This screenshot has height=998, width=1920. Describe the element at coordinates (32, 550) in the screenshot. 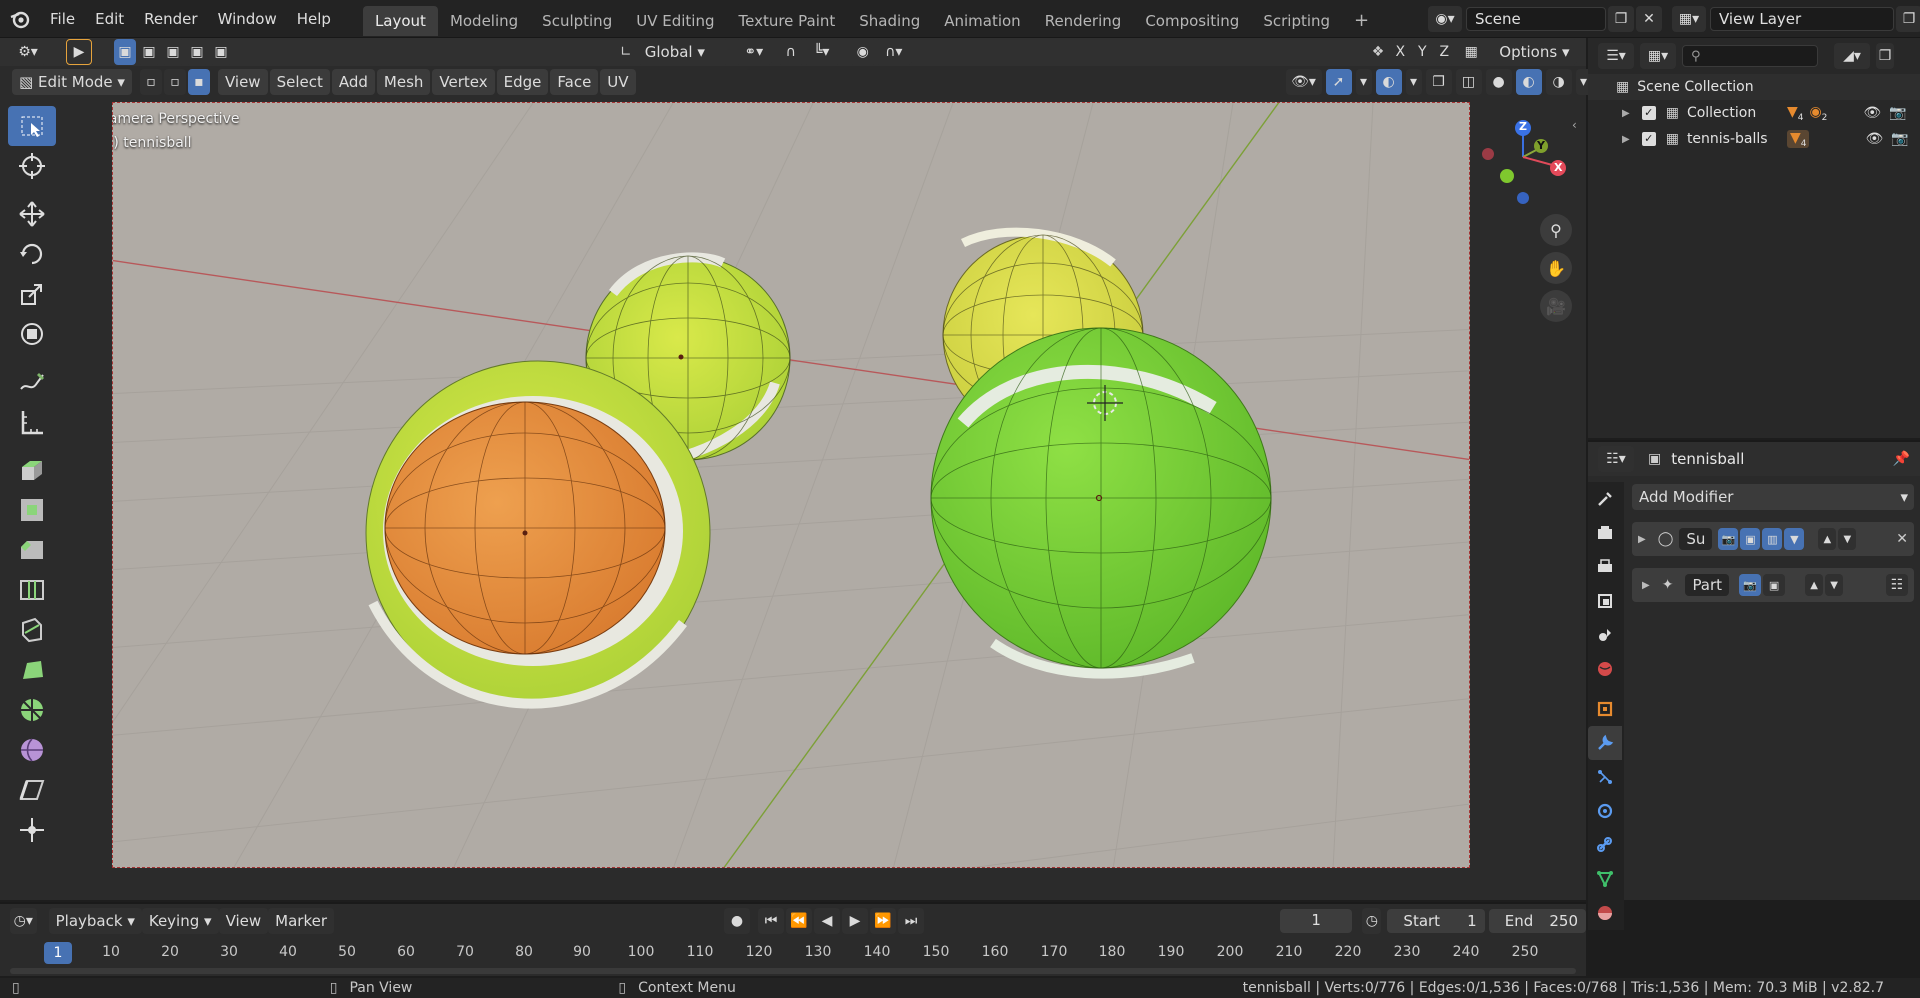

I see `bevel-tool` at that location.